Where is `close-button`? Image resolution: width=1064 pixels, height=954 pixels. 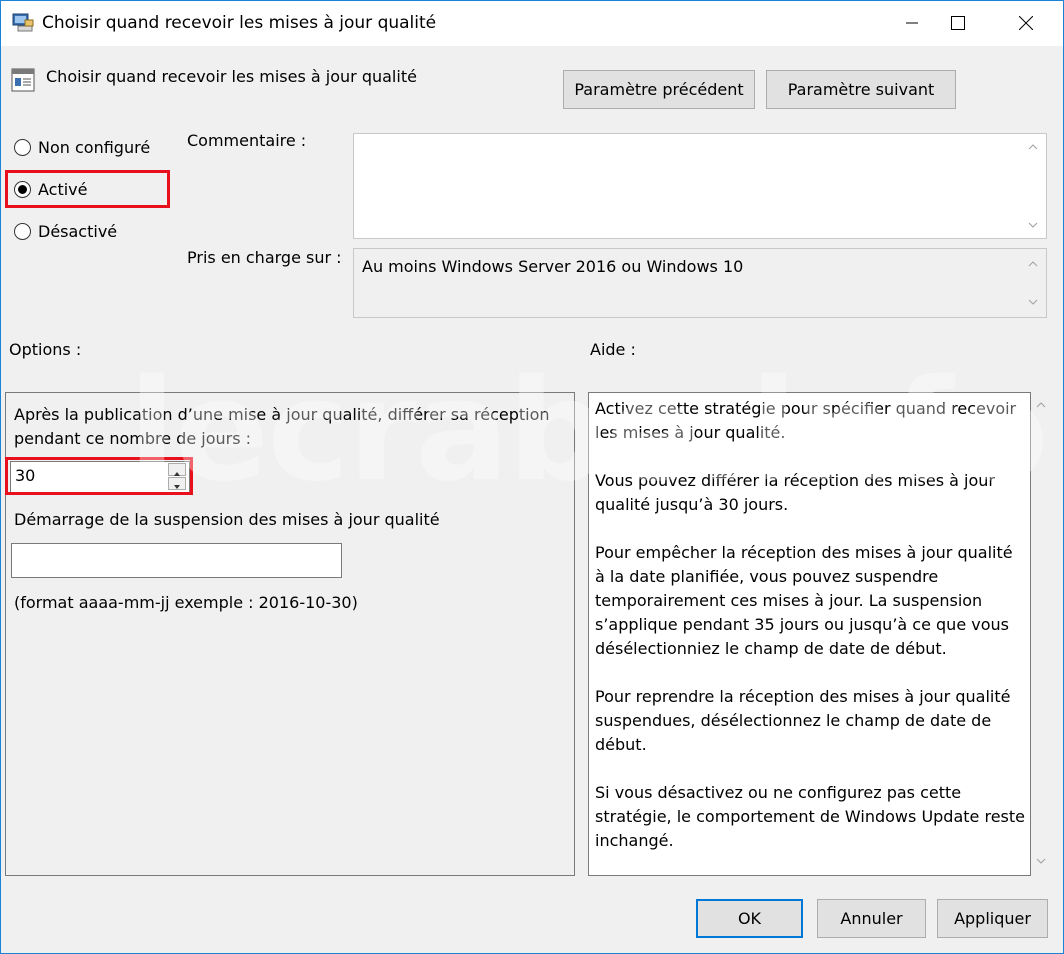
close-button is located at coordinates (1026, 23).